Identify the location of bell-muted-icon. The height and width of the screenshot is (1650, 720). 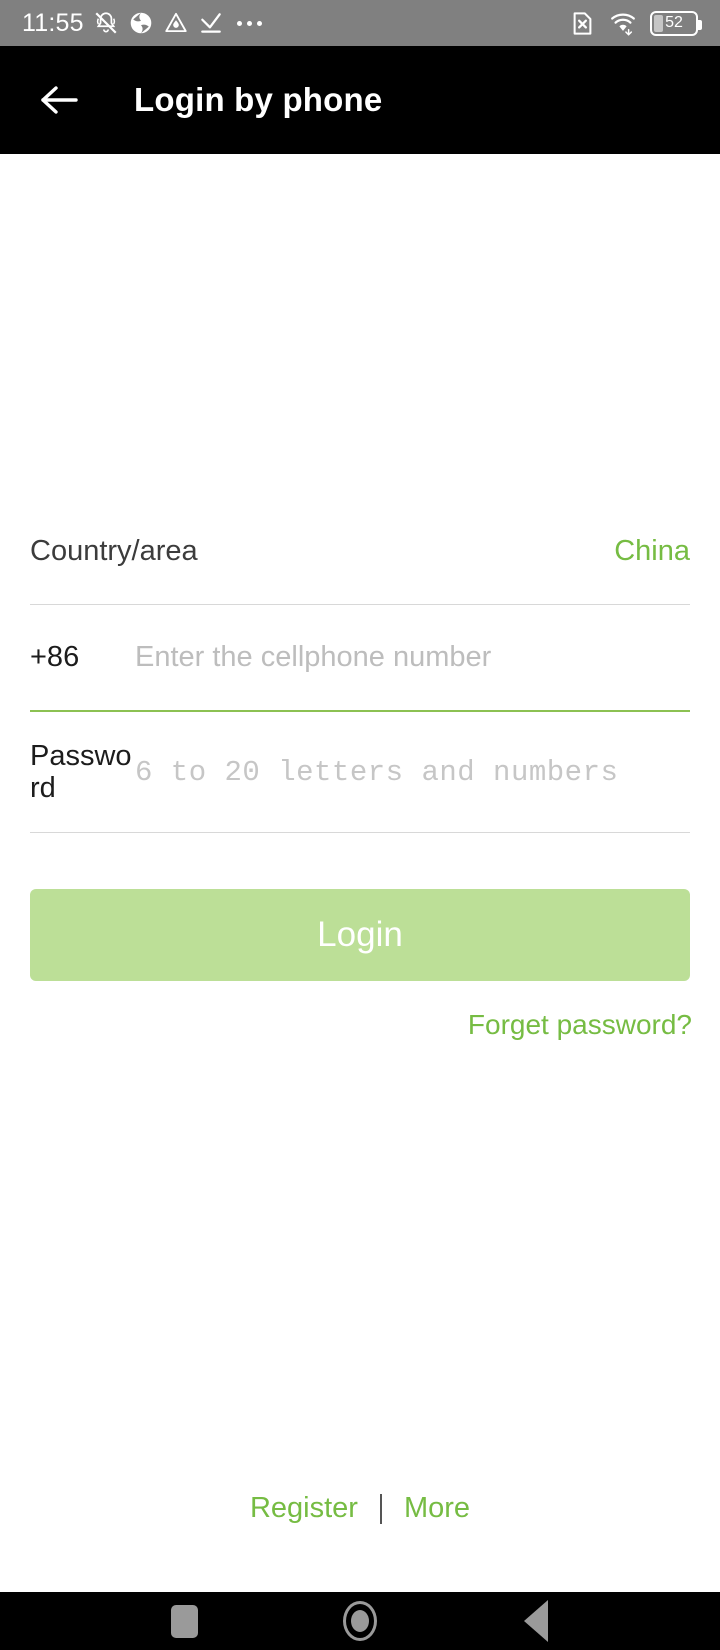
(106, 23).